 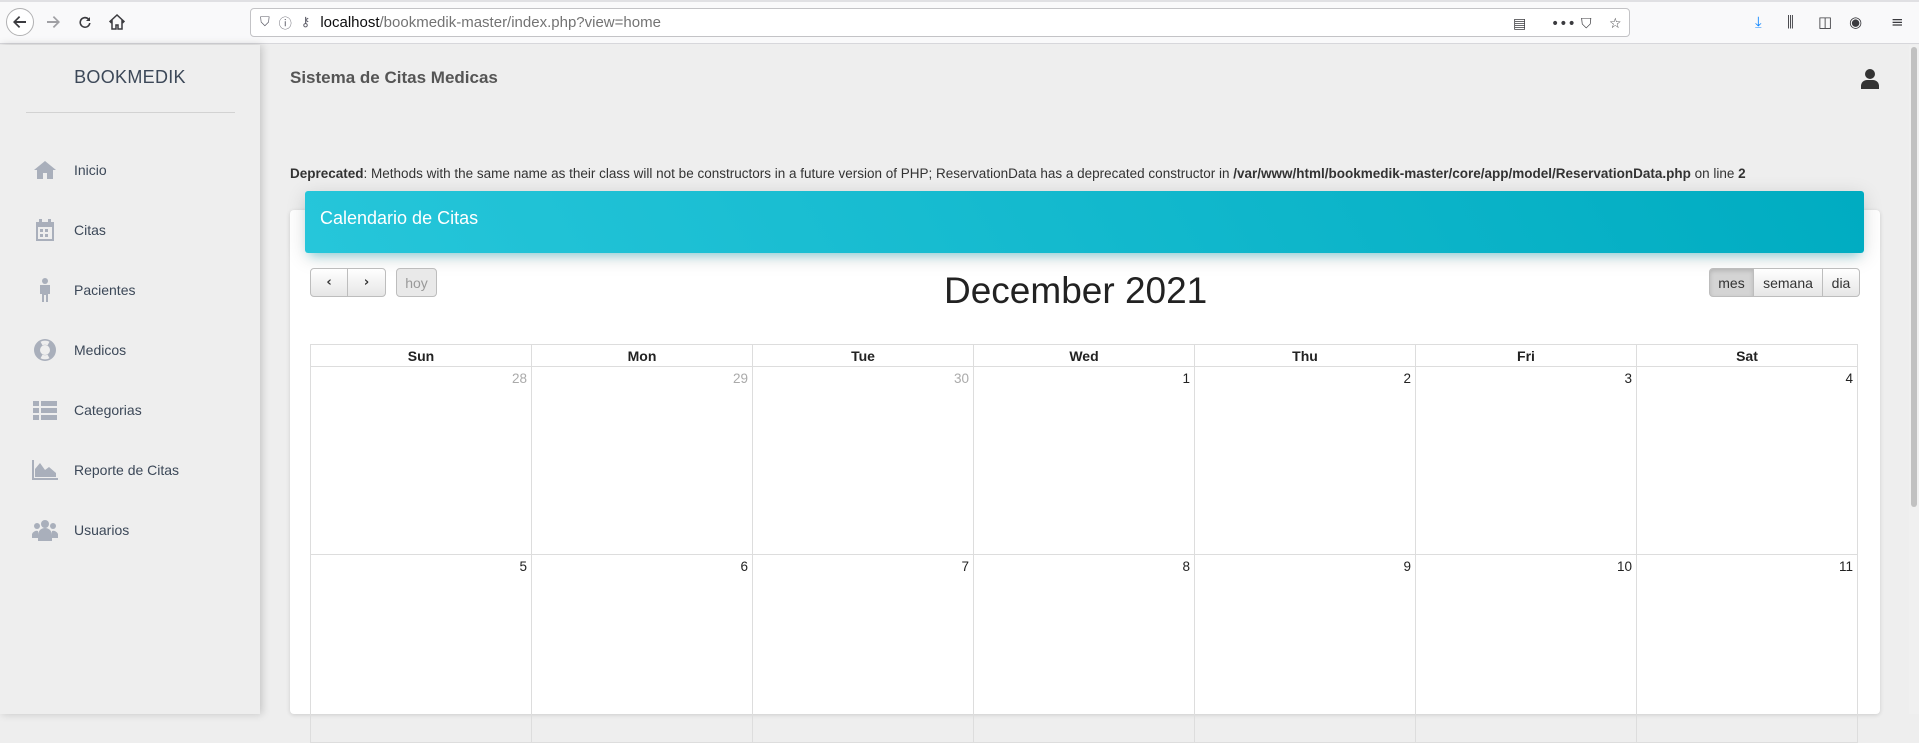 I want to click on account-icon: ◉, so click(x=1855, y=22).